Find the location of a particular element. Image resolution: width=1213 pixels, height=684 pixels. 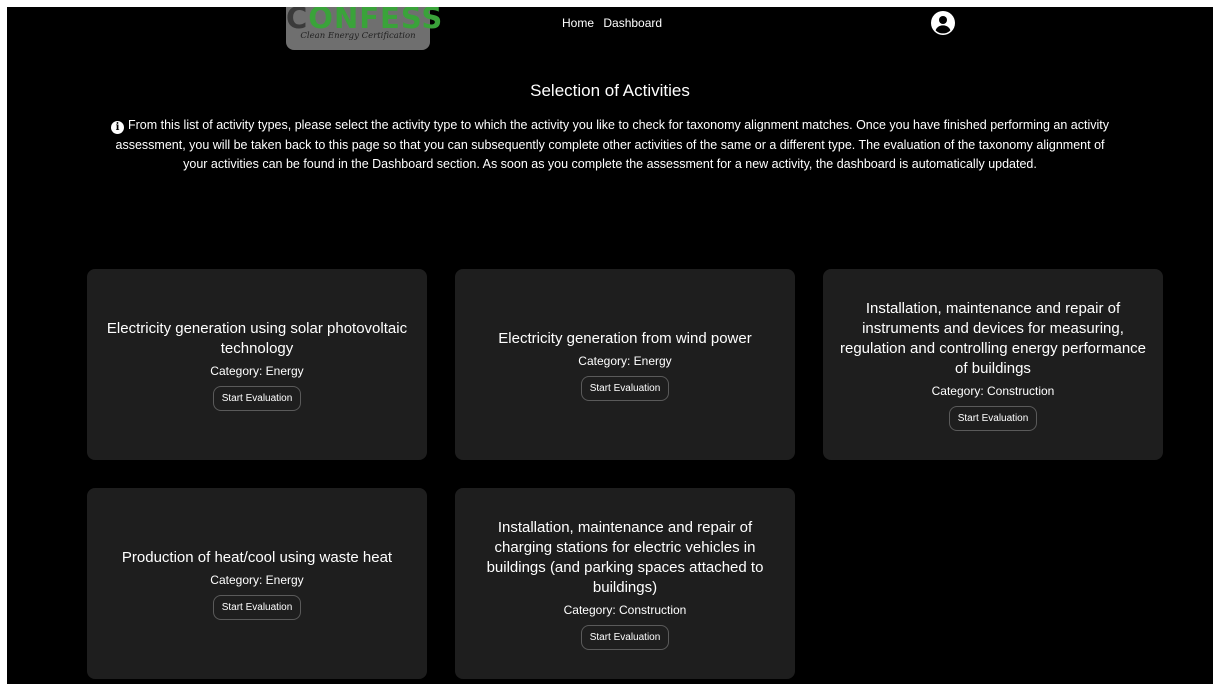

activity-title: Production of heat/cool using waste heat is located at coordinates (257, 557).